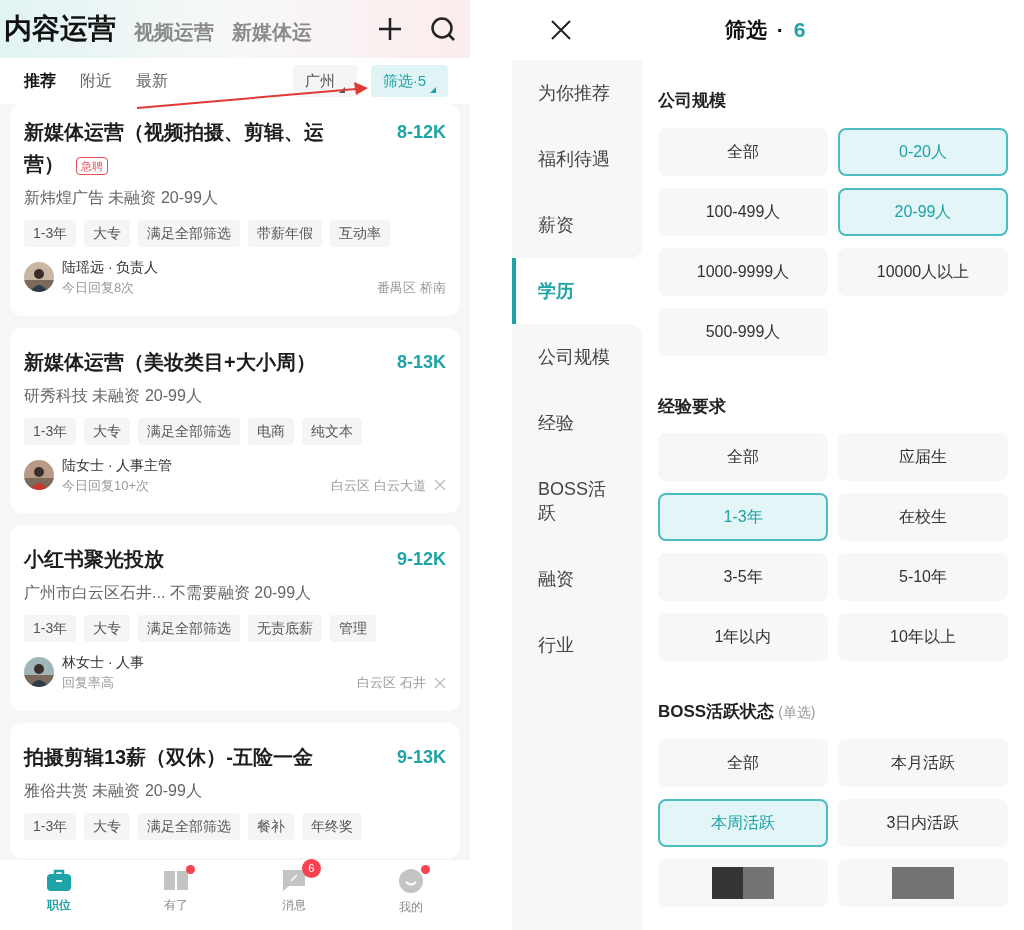 This screenshot has height=930, width=1024. What do you see at coordinates (391, 683) in the screenshot?
I see `job-location: 白云区 石井` at bounding box center [391, 683].